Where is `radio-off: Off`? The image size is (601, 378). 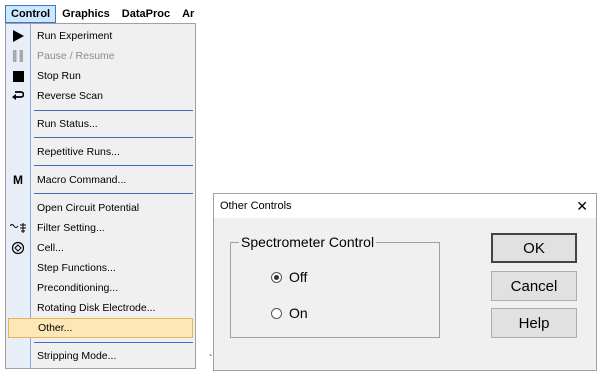
radio-off: Off is located at coordinates (289, 277).